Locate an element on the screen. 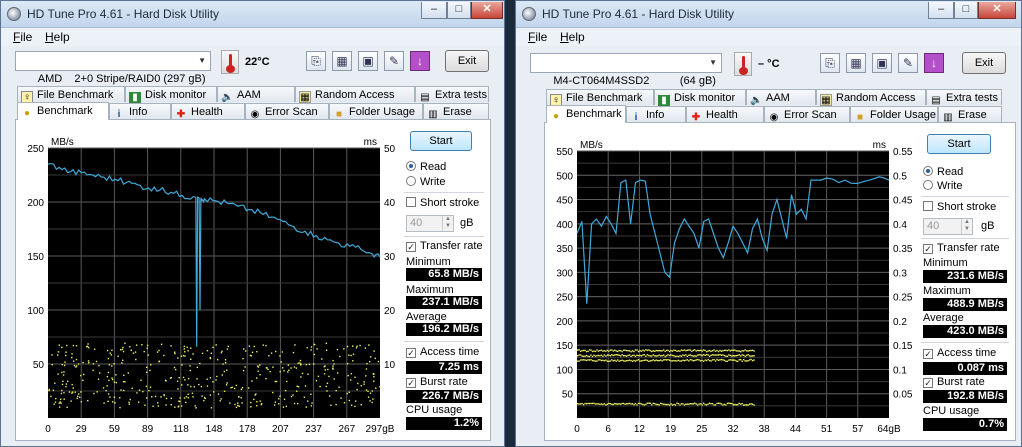  x-tick-label: 0 is located at coordinates (48, 429).